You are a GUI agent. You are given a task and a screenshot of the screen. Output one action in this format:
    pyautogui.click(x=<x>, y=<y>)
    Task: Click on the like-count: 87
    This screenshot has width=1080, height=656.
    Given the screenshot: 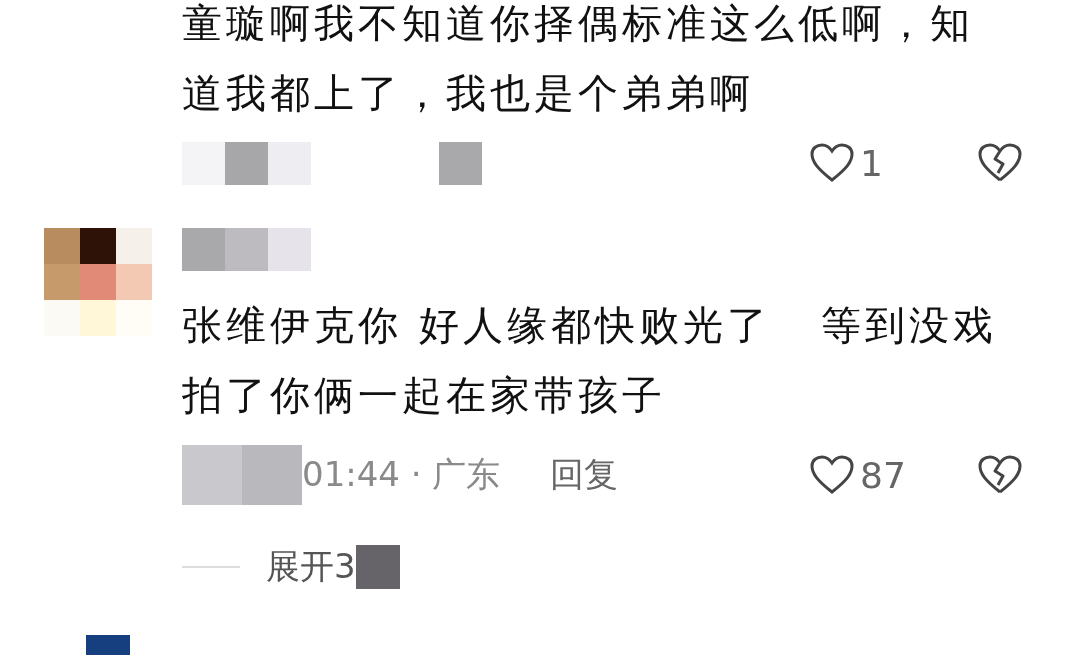 What is the action you would take?
    pyautogui.click(x=883, y=475)
    